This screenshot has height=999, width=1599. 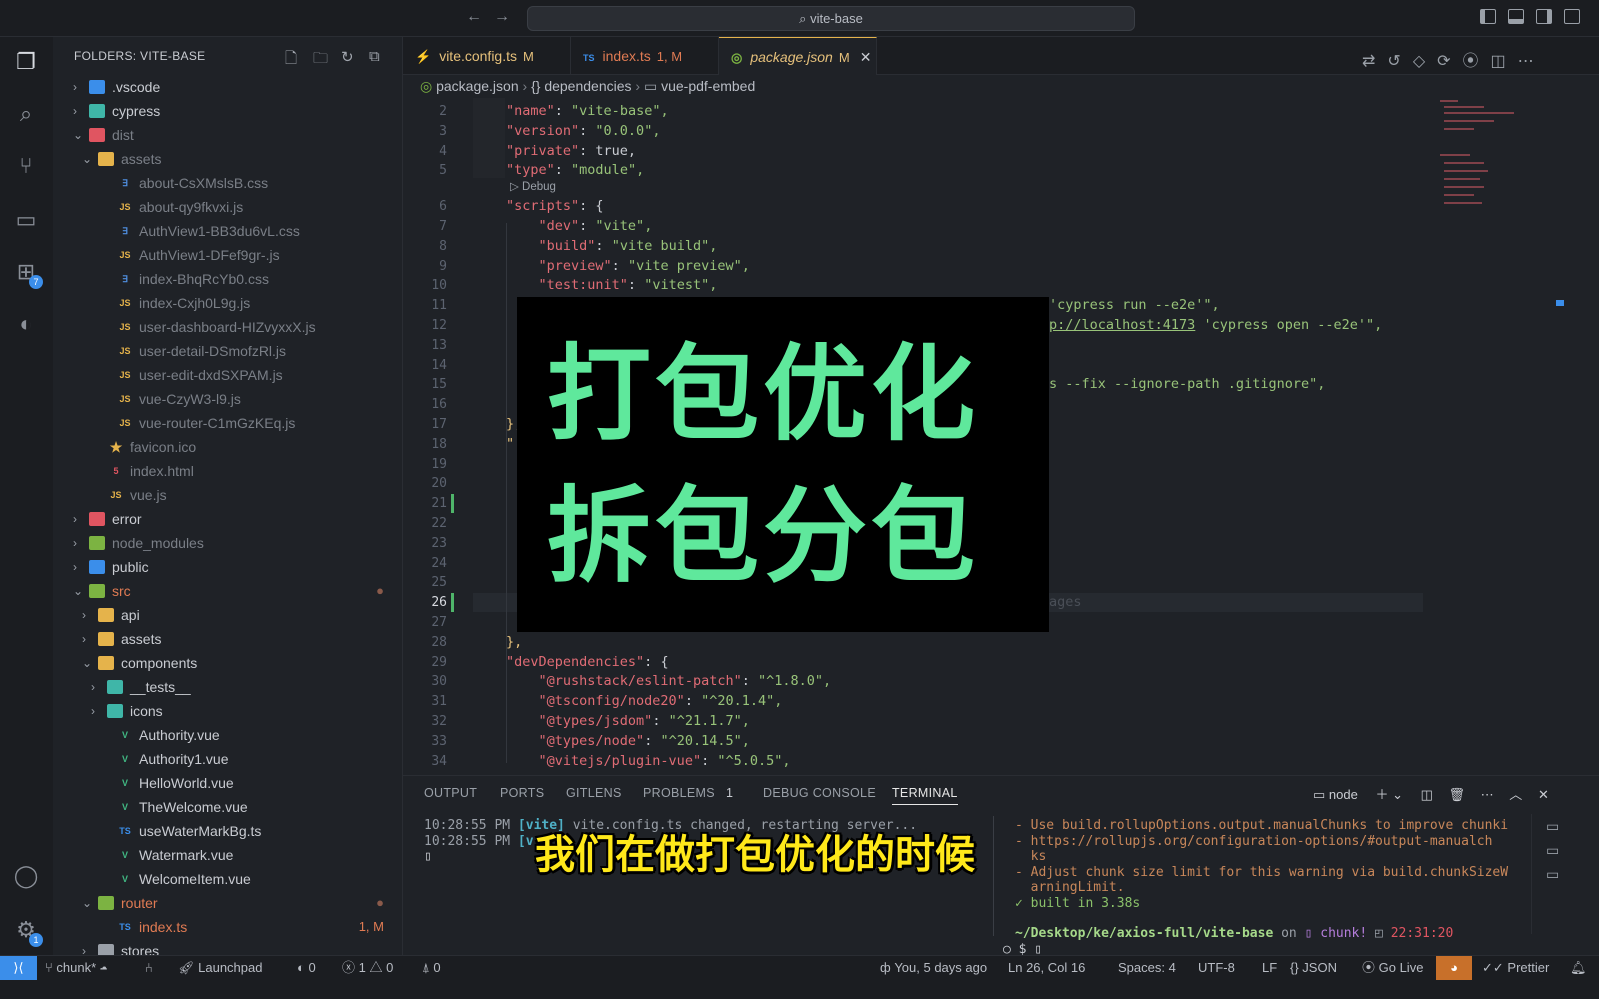 I want to click on tree-item-html: 5 index.html, so click(x=227, y=471).